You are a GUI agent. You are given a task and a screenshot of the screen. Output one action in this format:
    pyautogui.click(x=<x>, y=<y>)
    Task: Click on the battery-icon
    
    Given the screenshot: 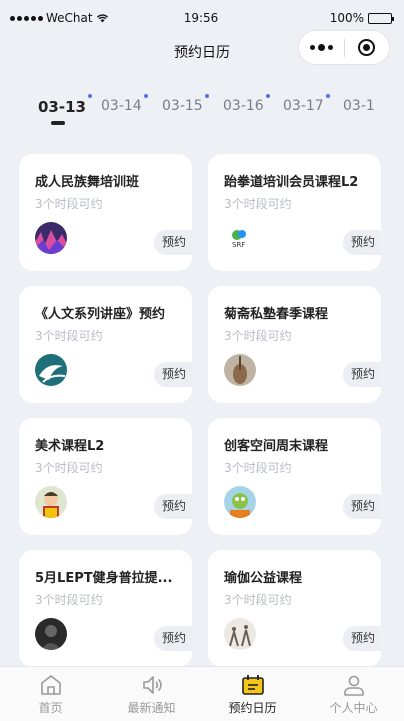 What is the action you would take?
    pyautogui.click(x=381, y=18)
    